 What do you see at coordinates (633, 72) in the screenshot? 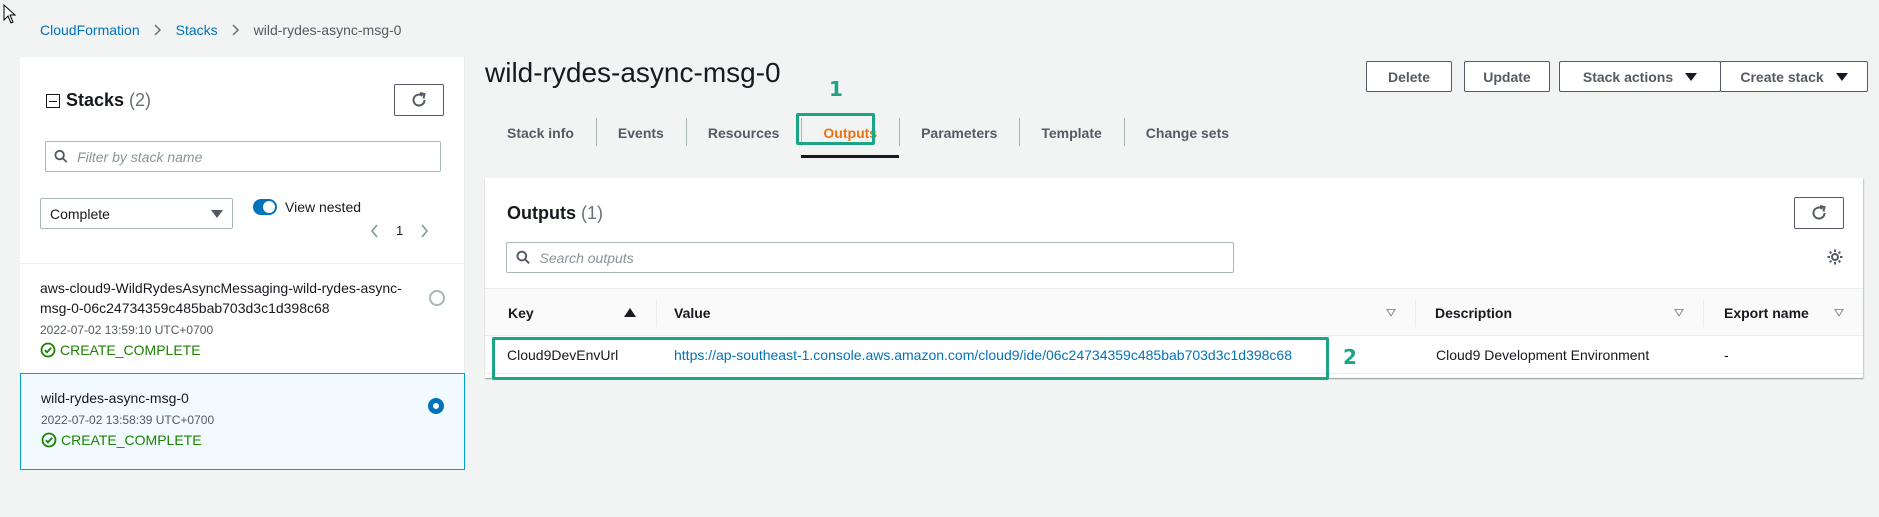
I see `page-title: wild-rydes-async-msg-0` at bounding box center [633, 72].